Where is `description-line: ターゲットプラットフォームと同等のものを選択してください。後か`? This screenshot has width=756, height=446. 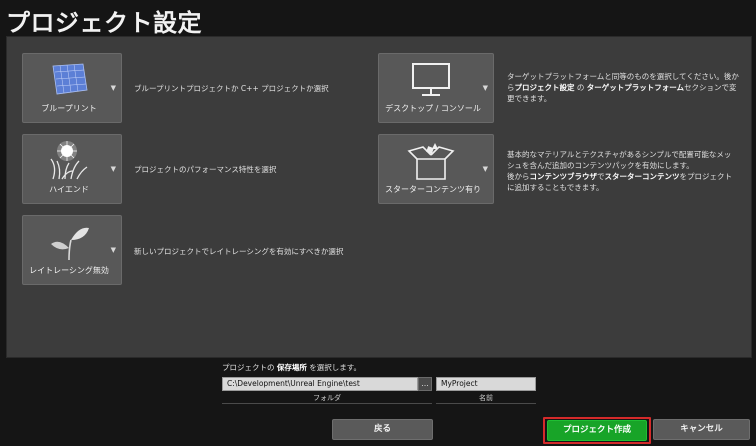
description-line: ターゲットプラットフォームと同等のものを選択してください。後か is located at coordinates (623, 76).